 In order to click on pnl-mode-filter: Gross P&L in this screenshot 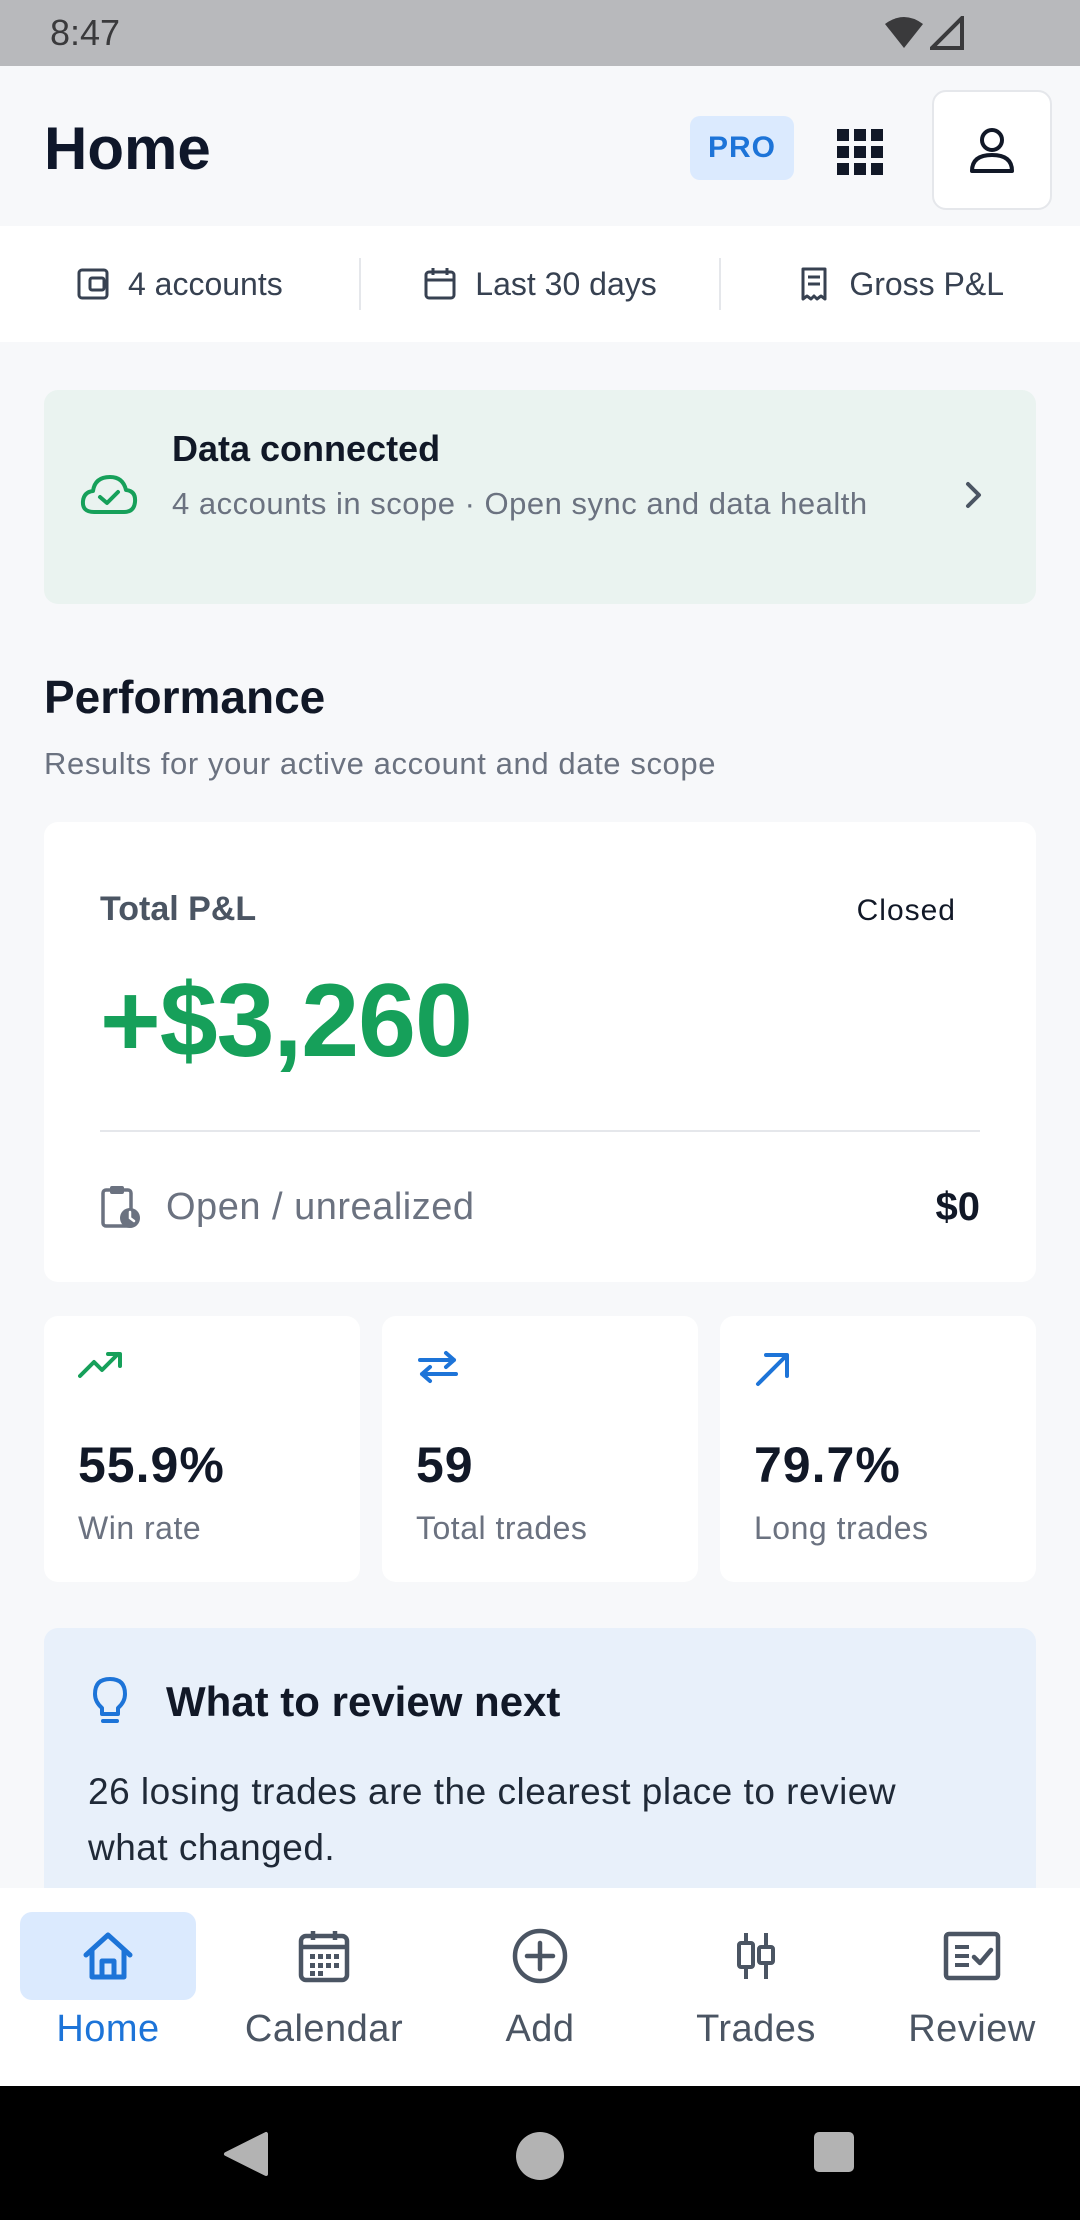, I will do `click(900, 284)`.